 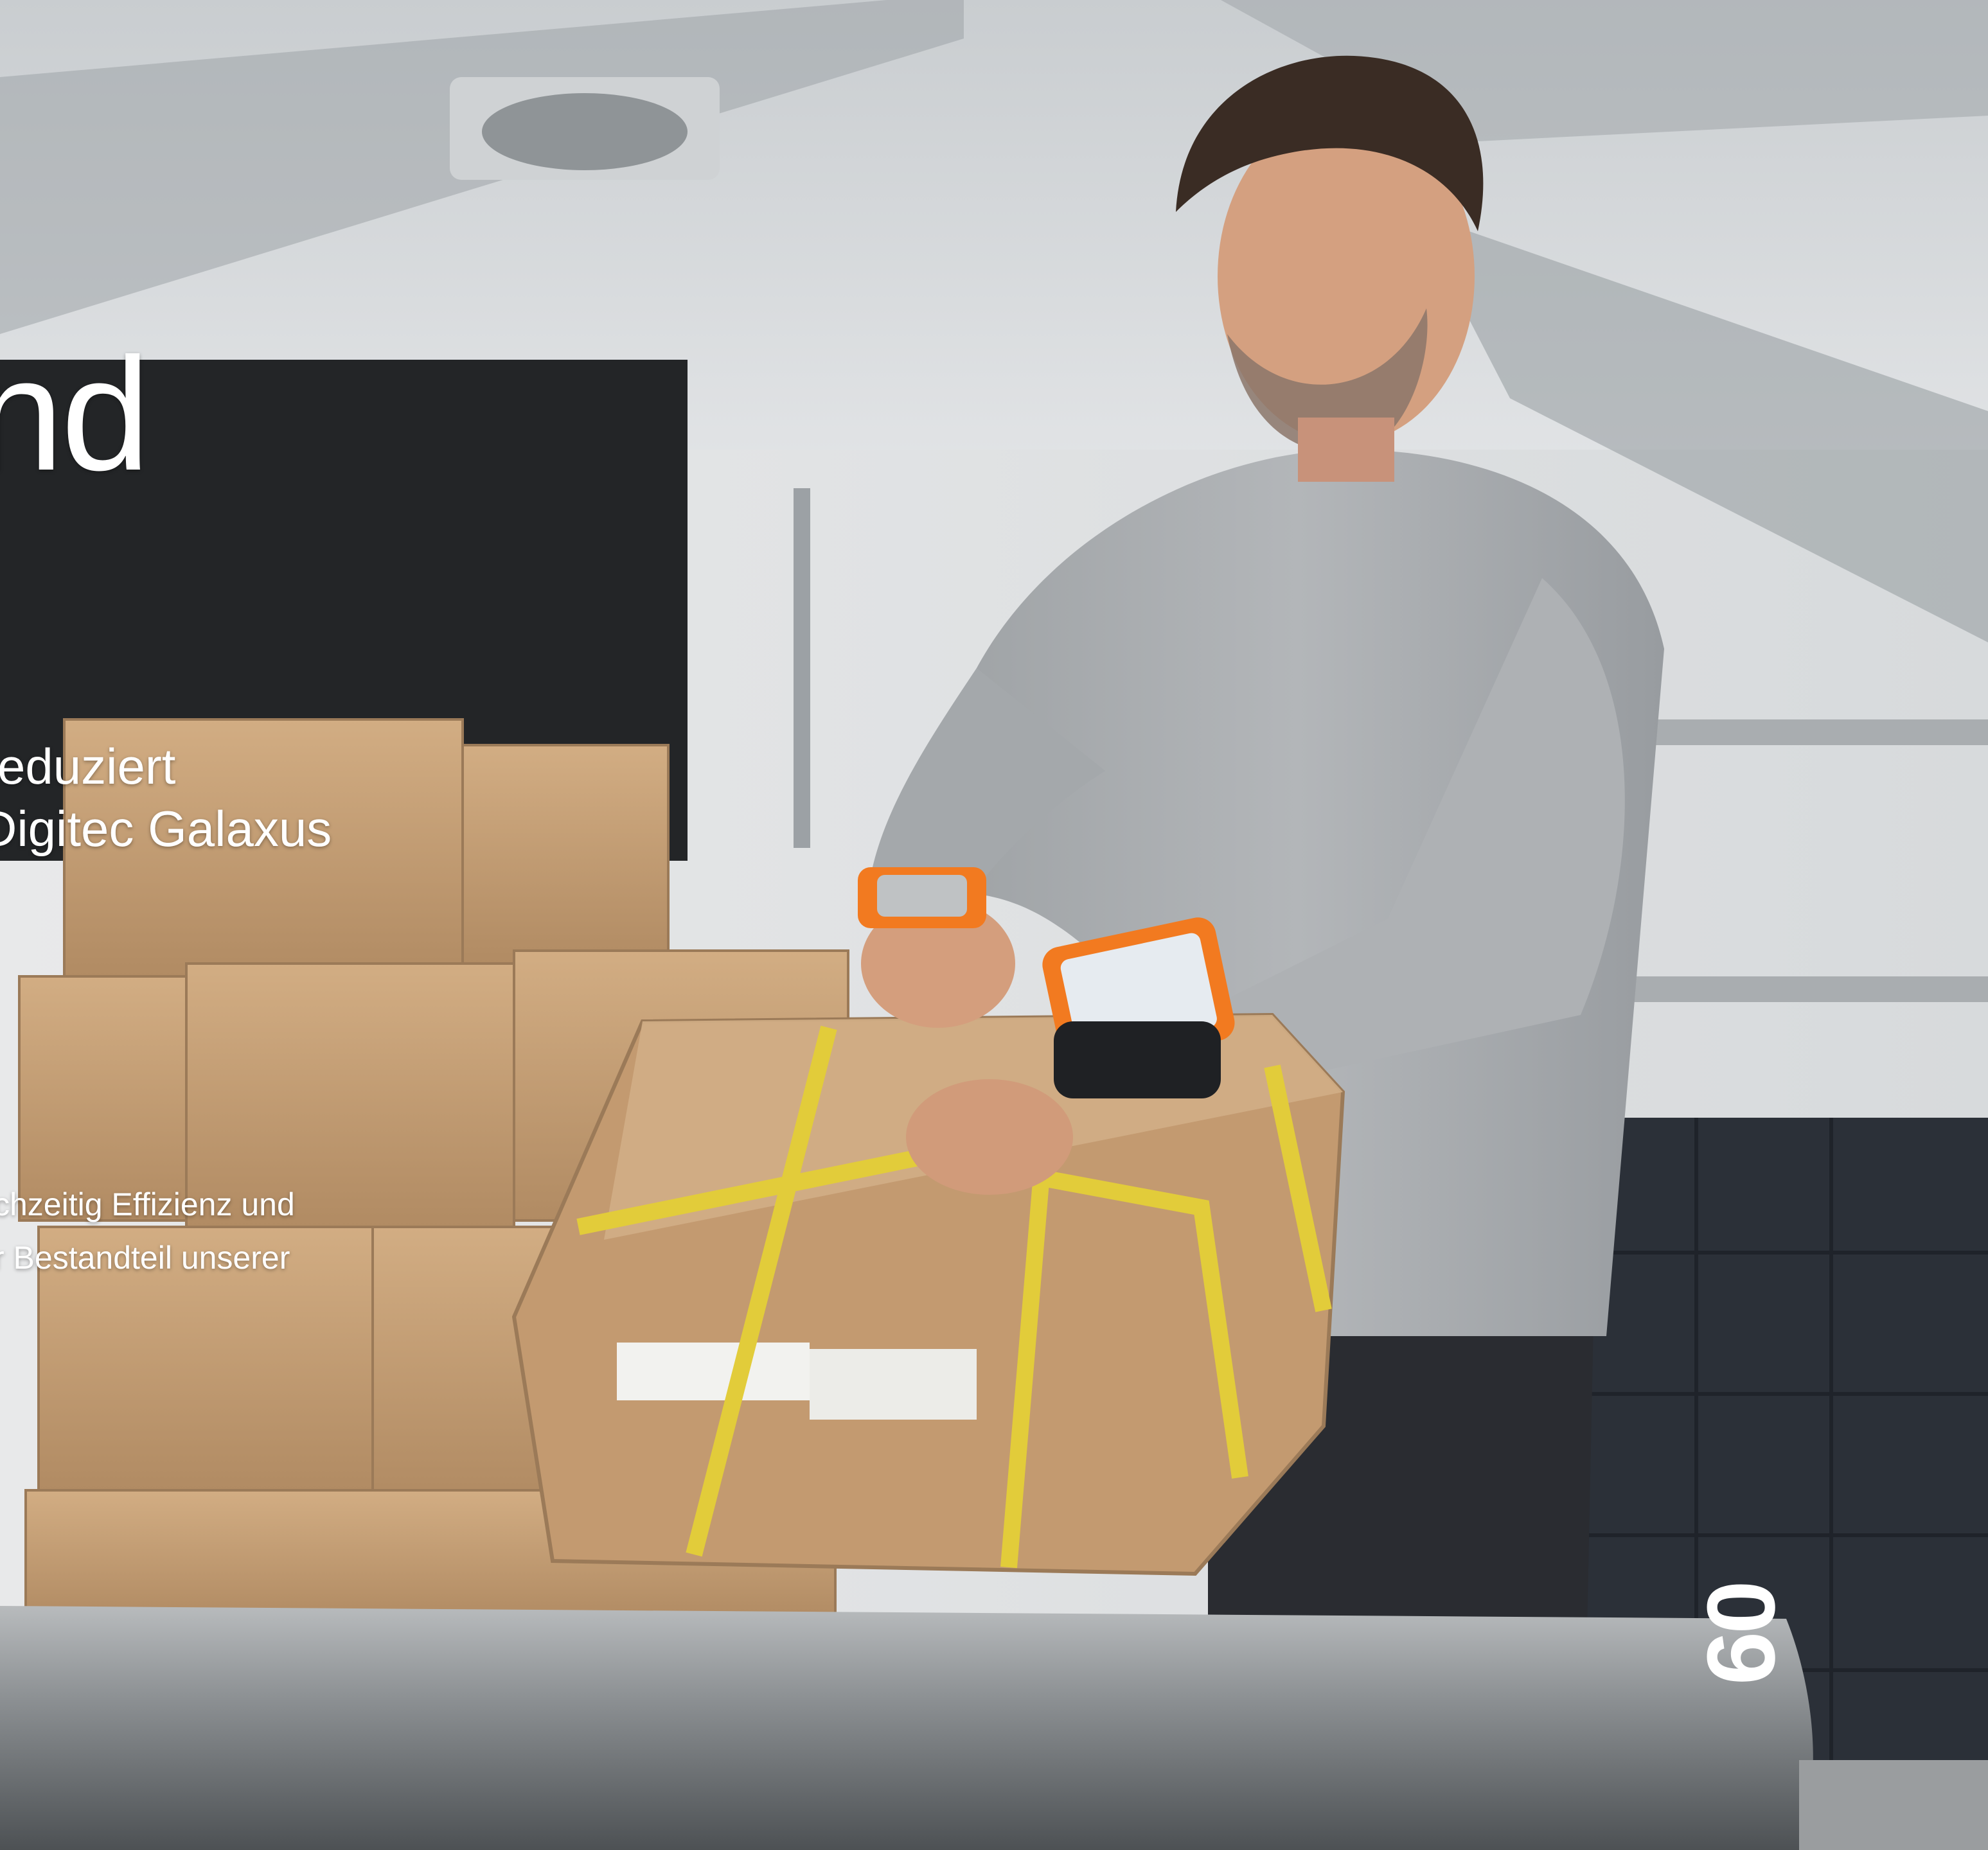 What do you see at coordinates (989, 1137) in the screenshot?
I see `right-hand` at bounding box center [989, 1137].